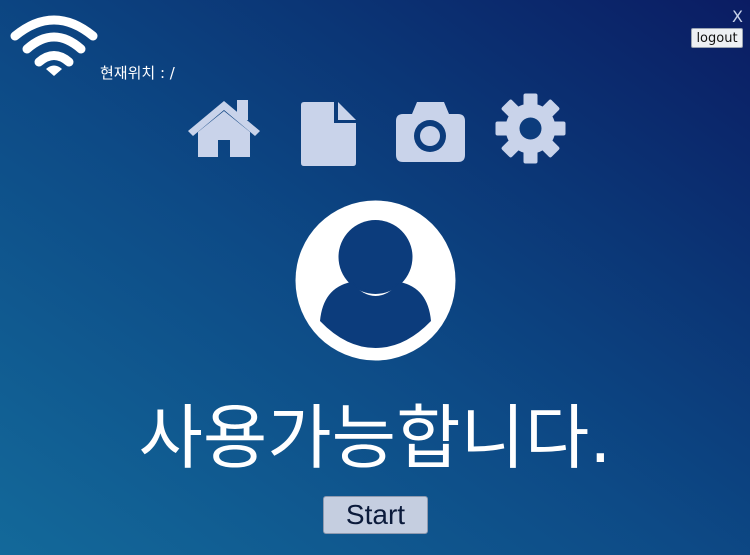 The image size is (750, 555). I want to click on file-icon, so click(328, 134).